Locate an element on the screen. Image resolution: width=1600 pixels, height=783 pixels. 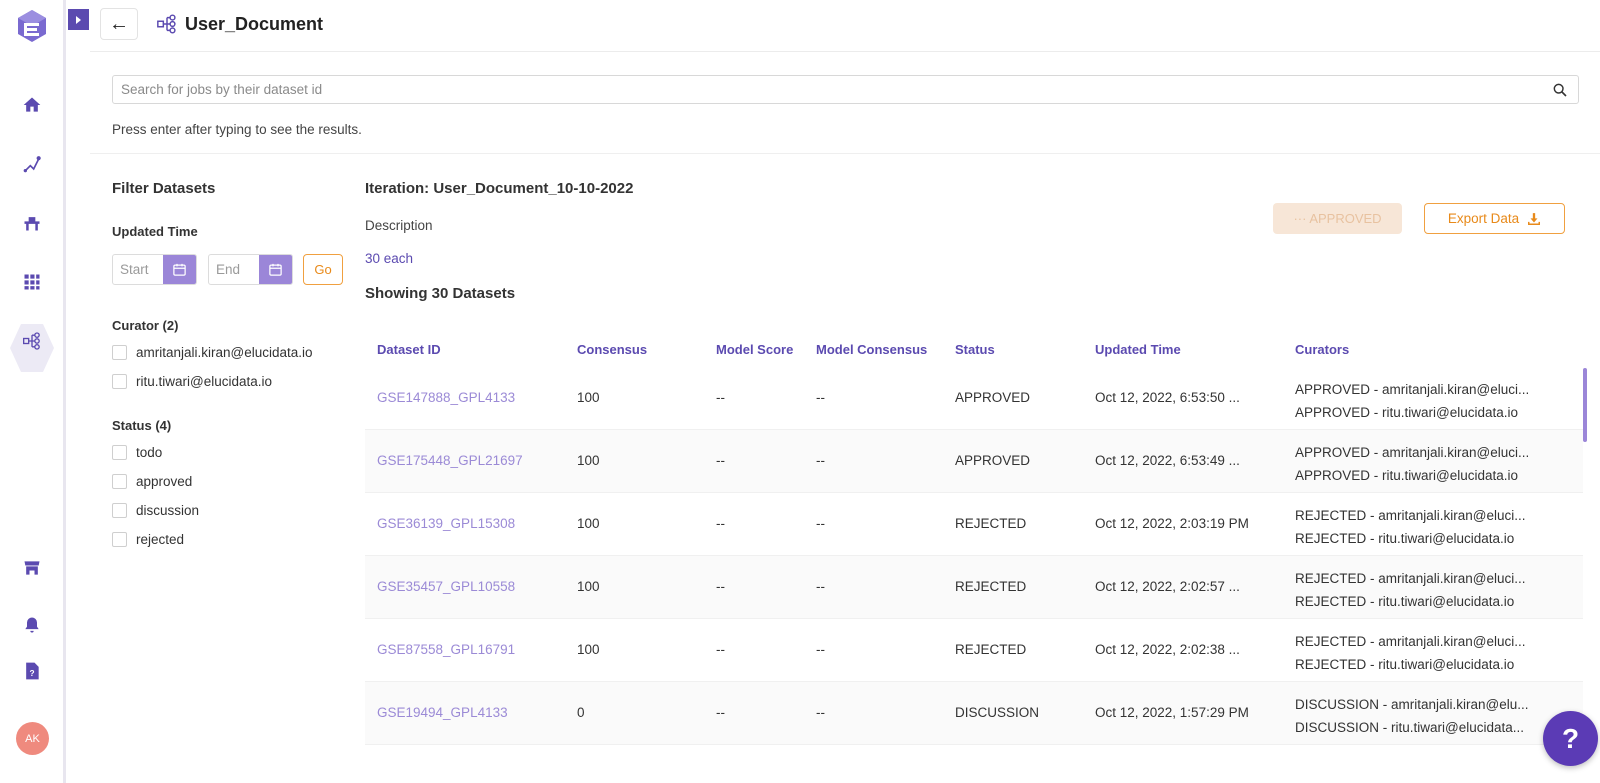
end-date-input: End is located at coordinates (234, 269).